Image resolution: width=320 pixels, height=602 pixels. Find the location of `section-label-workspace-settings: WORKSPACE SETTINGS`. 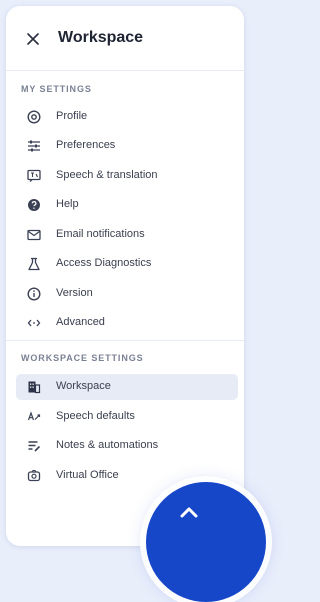

section-label-workspace-settings: WORKSPACE SETTINGS is located at coordinates (82, 358).